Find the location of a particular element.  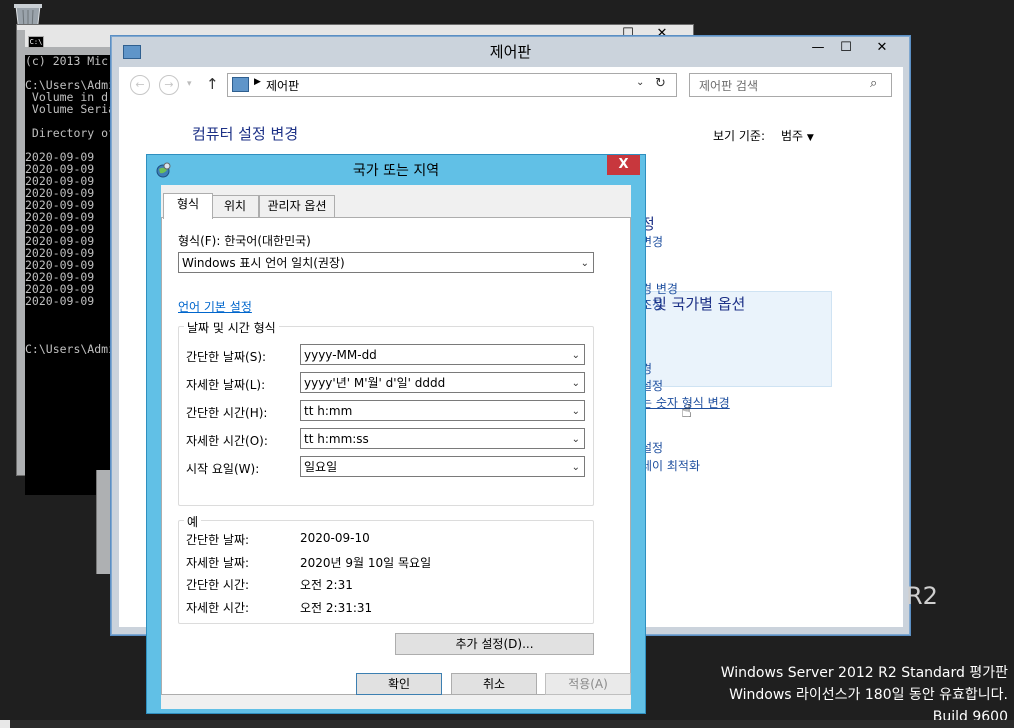

cmd-line: 2020-09-09 is located at coordinates (60, 301).